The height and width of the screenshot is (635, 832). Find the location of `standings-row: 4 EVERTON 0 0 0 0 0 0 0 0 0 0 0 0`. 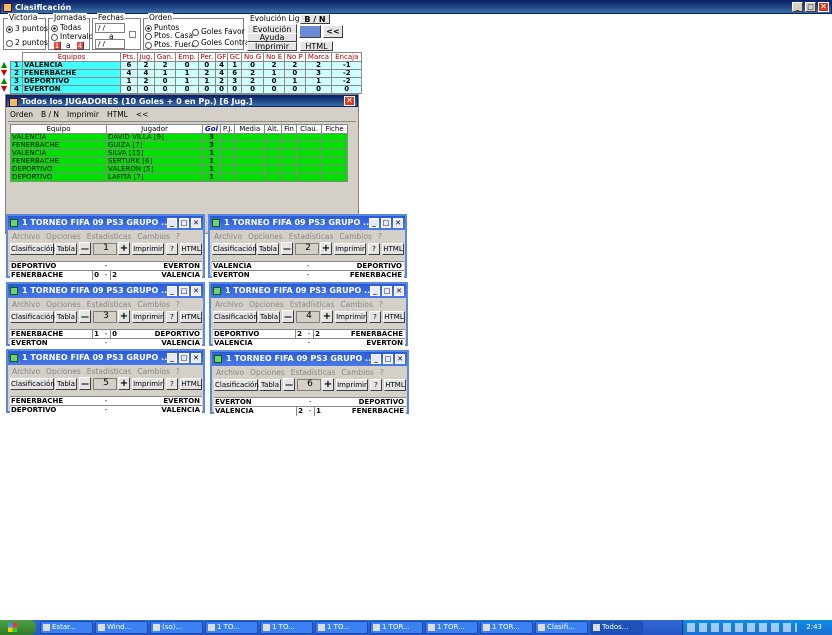

standings-row: 4 EVERTON 0 0 0 0 0 0 0 0 0 0 0 0 is located at coordinates (186, 89).